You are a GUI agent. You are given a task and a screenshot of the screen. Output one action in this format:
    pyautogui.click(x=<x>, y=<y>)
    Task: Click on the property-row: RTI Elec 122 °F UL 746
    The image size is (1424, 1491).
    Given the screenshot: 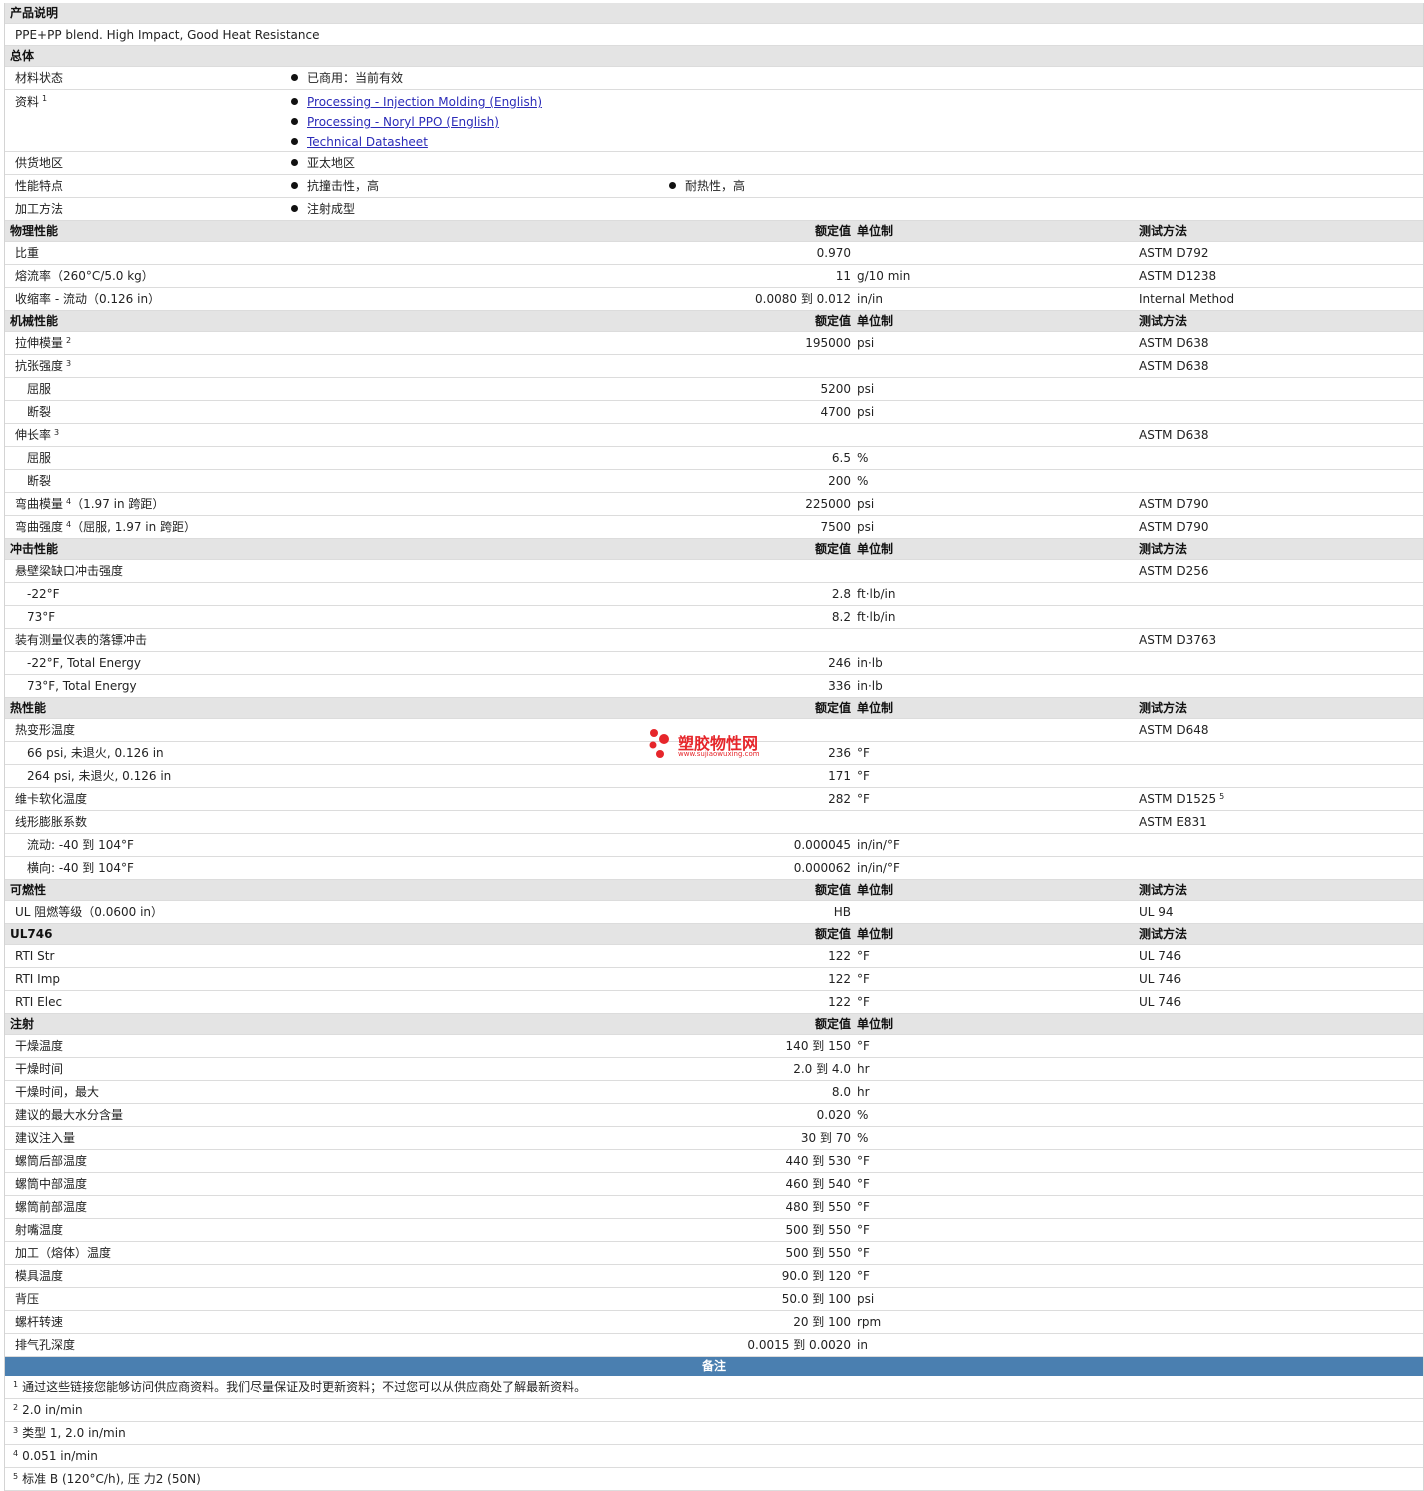 What is the action you would take?
    pyautogui.click(x=714, y=1002)
    